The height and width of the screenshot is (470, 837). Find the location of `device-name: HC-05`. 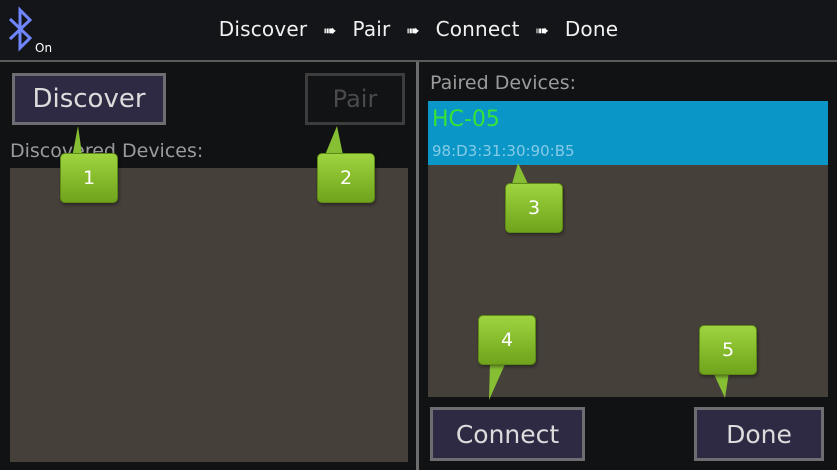

device-name: HC-05 is located at coordinates (466, 119).